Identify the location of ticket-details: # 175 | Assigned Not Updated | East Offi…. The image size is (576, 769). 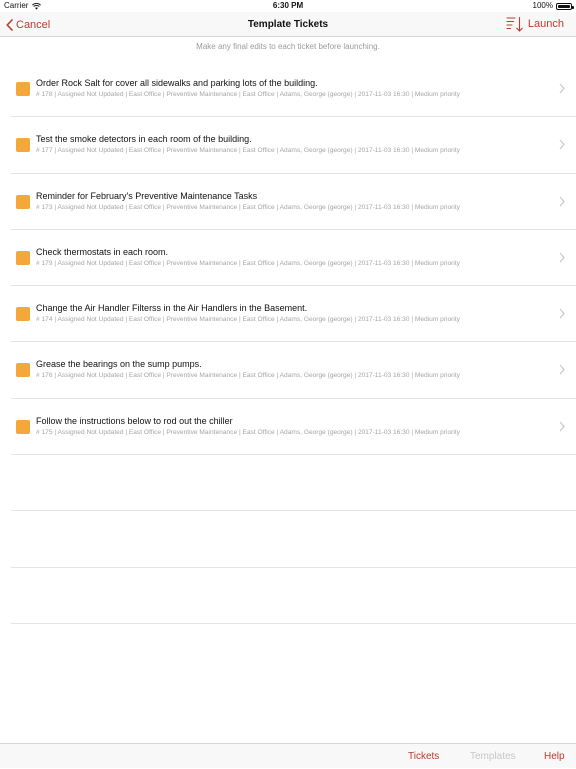
(248, 432).